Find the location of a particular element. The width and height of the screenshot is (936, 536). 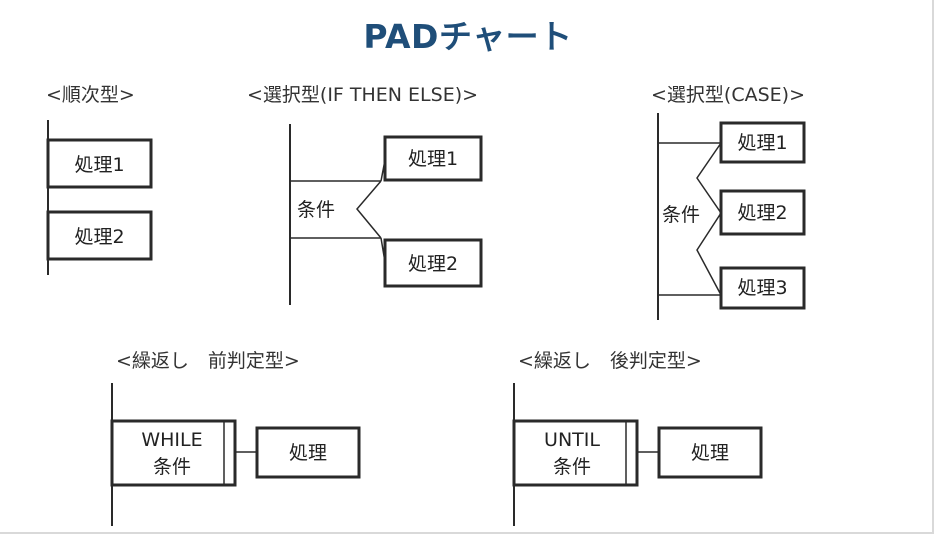

case-box-1-label: 処理1 is located at coordinates (762, 143).